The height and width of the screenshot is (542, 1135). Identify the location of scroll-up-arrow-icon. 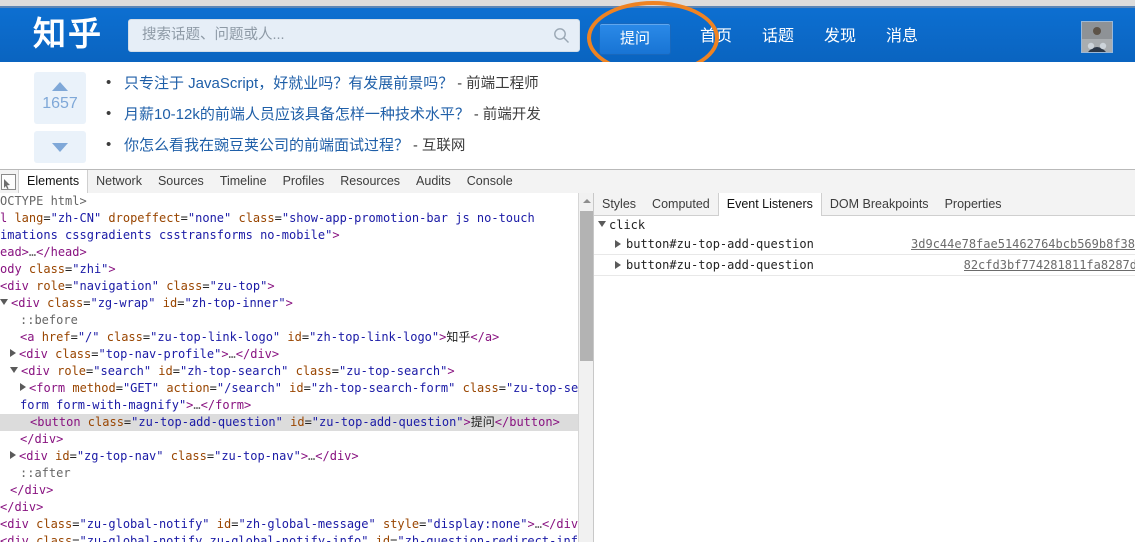
(586, 200).